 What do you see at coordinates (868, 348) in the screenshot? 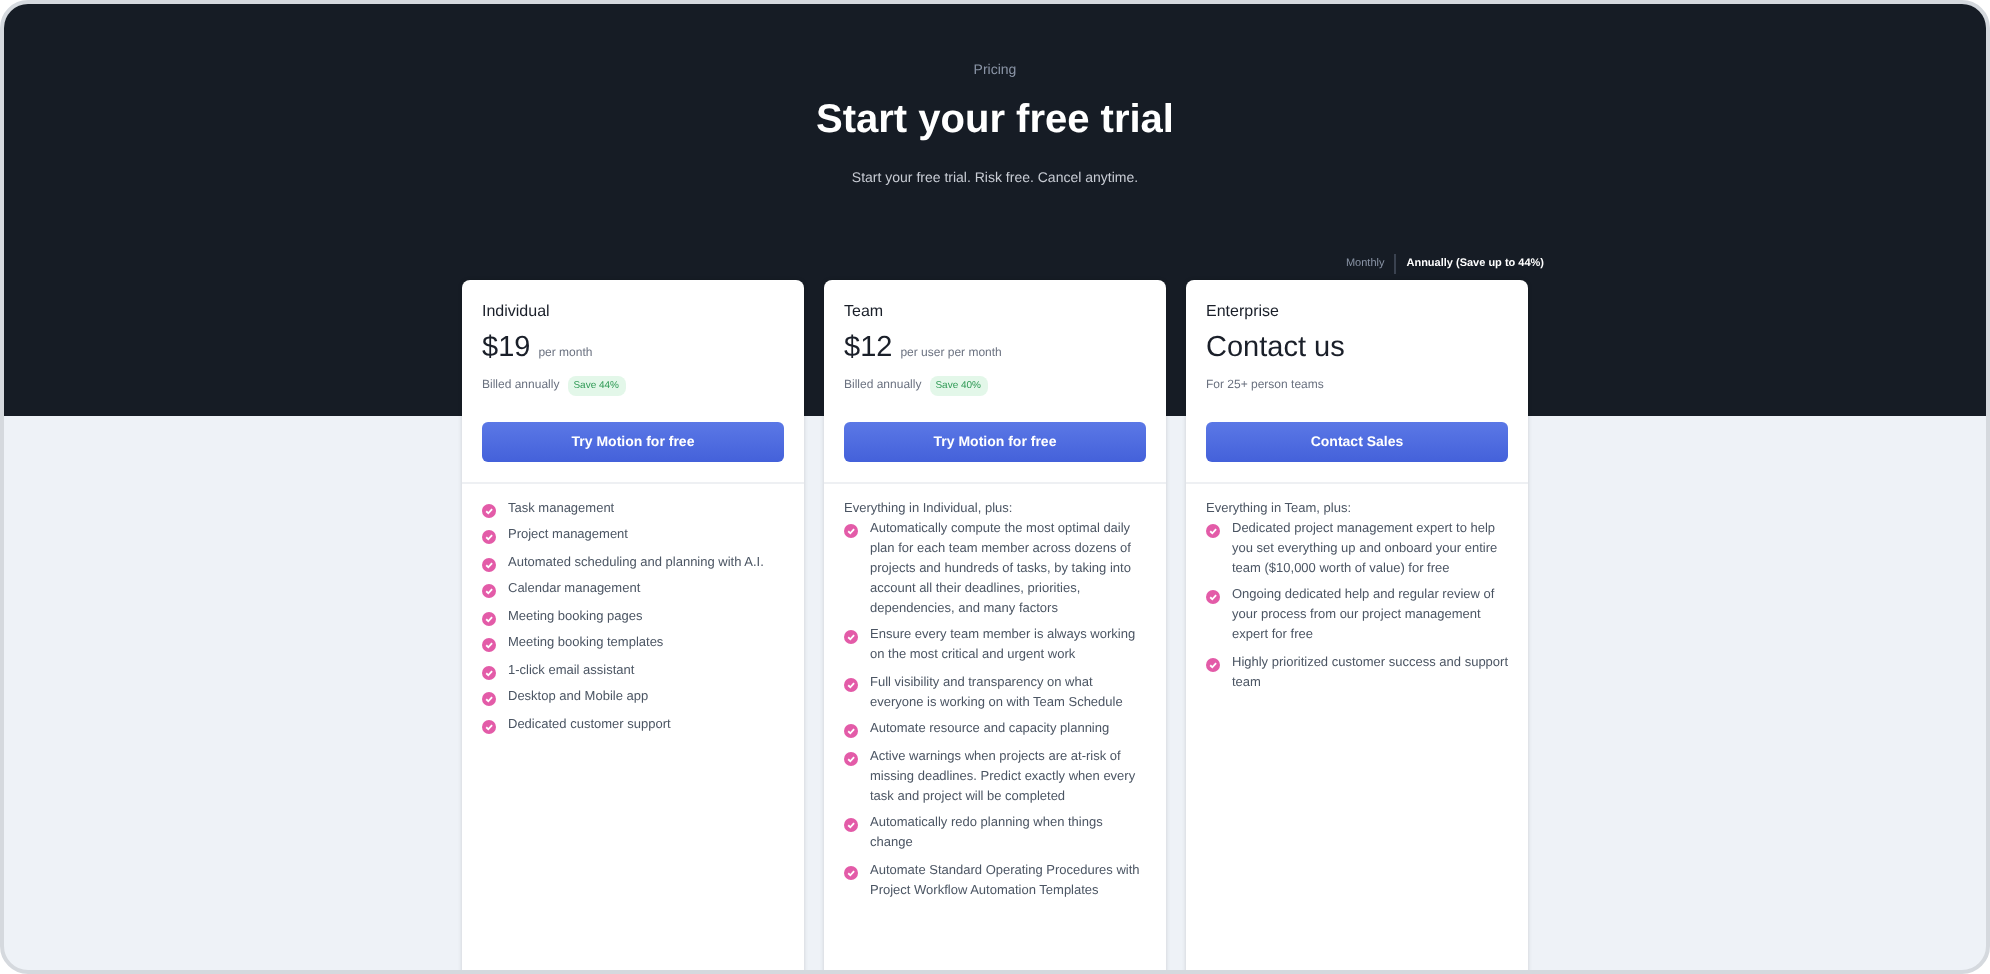
I see `plan-price: $12` at bounding box center [868, 348].